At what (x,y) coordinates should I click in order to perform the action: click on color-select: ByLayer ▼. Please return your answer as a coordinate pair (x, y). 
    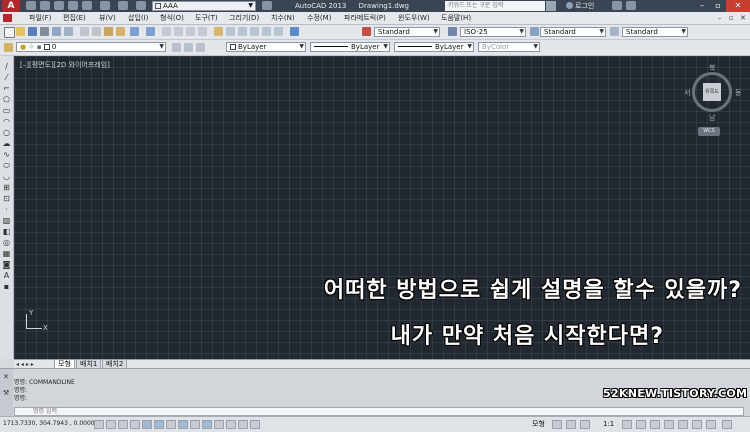
    Looking at the image, I should click on (266, 47).